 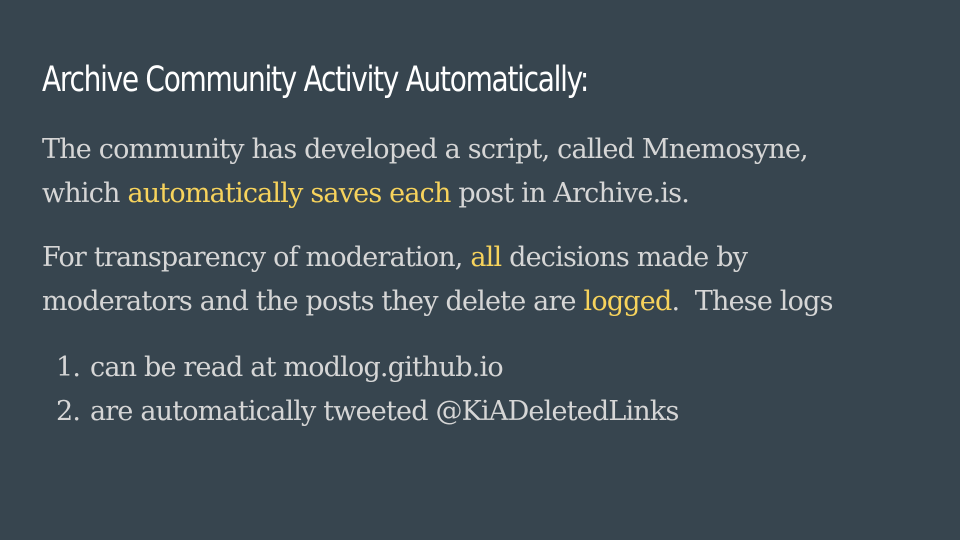 What do you see at coordinates (313, 301) in the screenshot?
I see `text-span: moderators and the posts they delete are` at bounding box center [313, 301].